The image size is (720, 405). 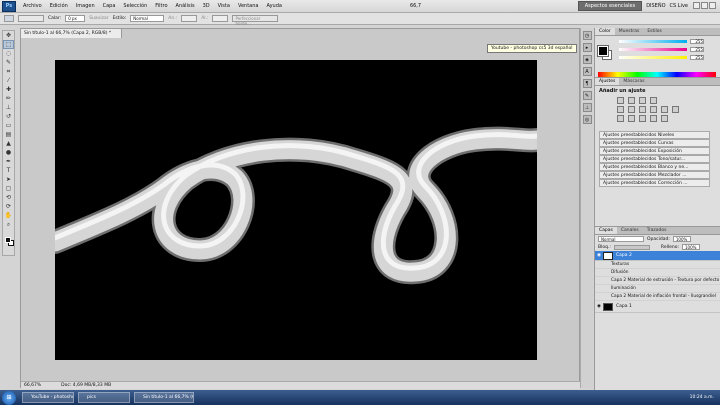 What do you see at coordinates (679, 6) in the screenshot?
I see `cs-live-button: CS Live` at bounding box center [679, 6].